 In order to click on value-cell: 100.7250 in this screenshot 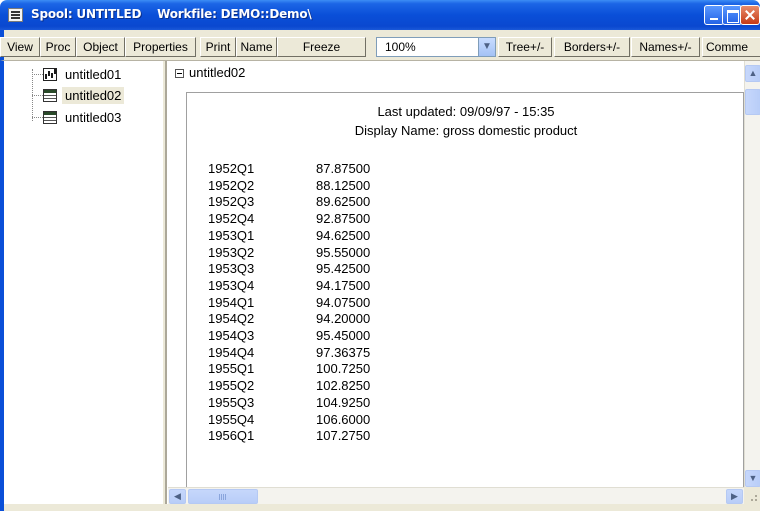, I will do `click(343, 369)`.